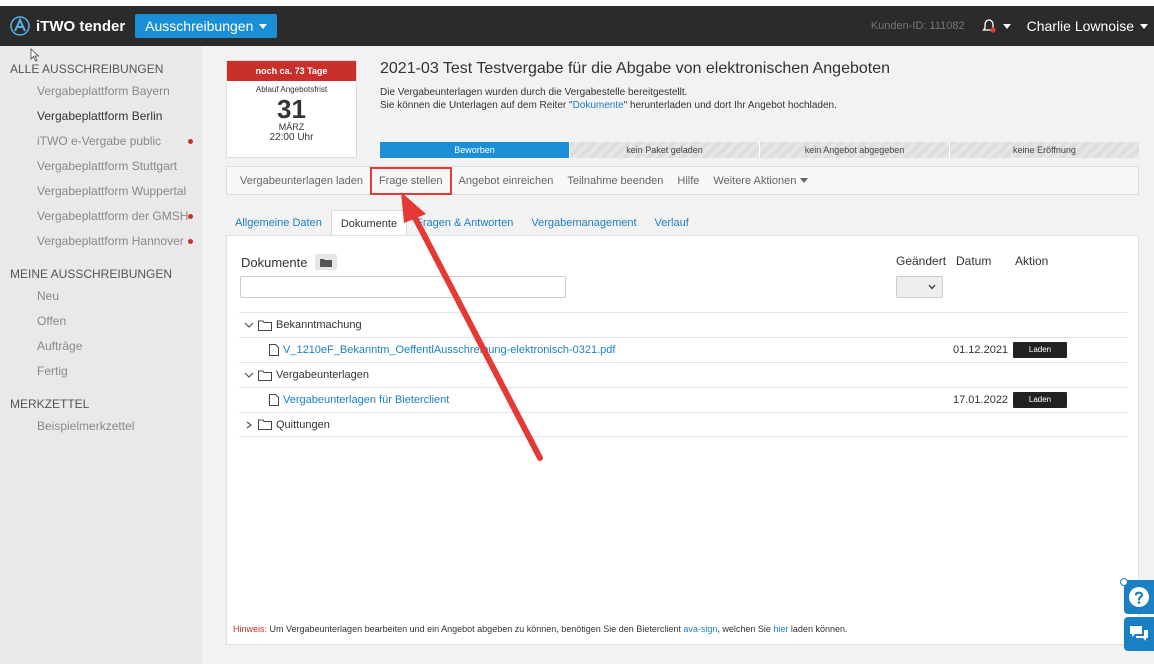 This screenshot has width=1154, height=664. I want to click on more-actions-label: Weitere Aktionen, so click(755, 180).